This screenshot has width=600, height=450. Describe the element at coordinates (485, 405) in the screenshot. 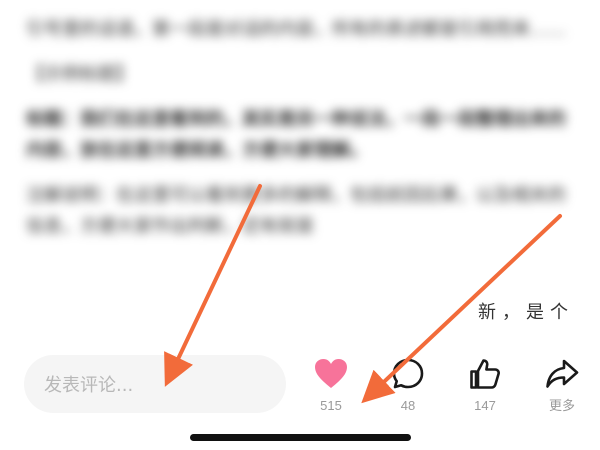

I see `thumbs-up-count: 147` at that location.